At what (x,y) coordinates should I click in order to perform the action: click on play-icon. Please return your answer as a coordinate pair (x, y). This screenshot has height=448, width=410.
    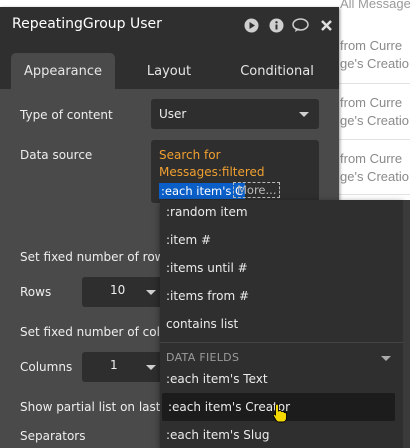
    Looking at the image, I should click on (251, 25).